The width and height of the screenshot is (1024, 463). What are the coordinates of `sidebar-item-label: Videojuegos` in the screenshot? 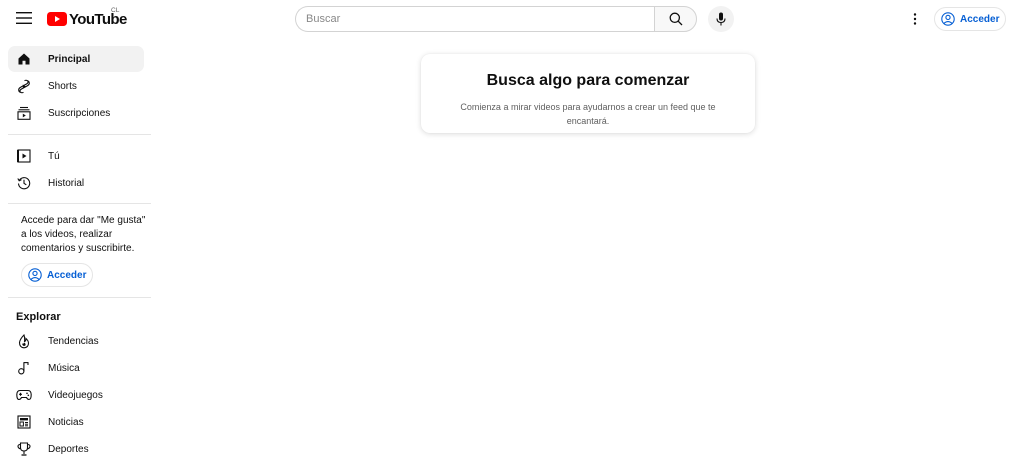 It's located at (75, 395).